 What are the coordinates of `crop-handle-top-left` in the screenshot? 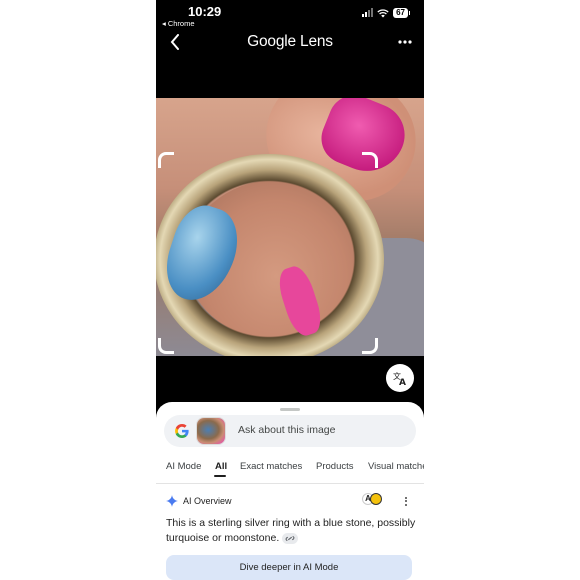 It's located at (166, 160).